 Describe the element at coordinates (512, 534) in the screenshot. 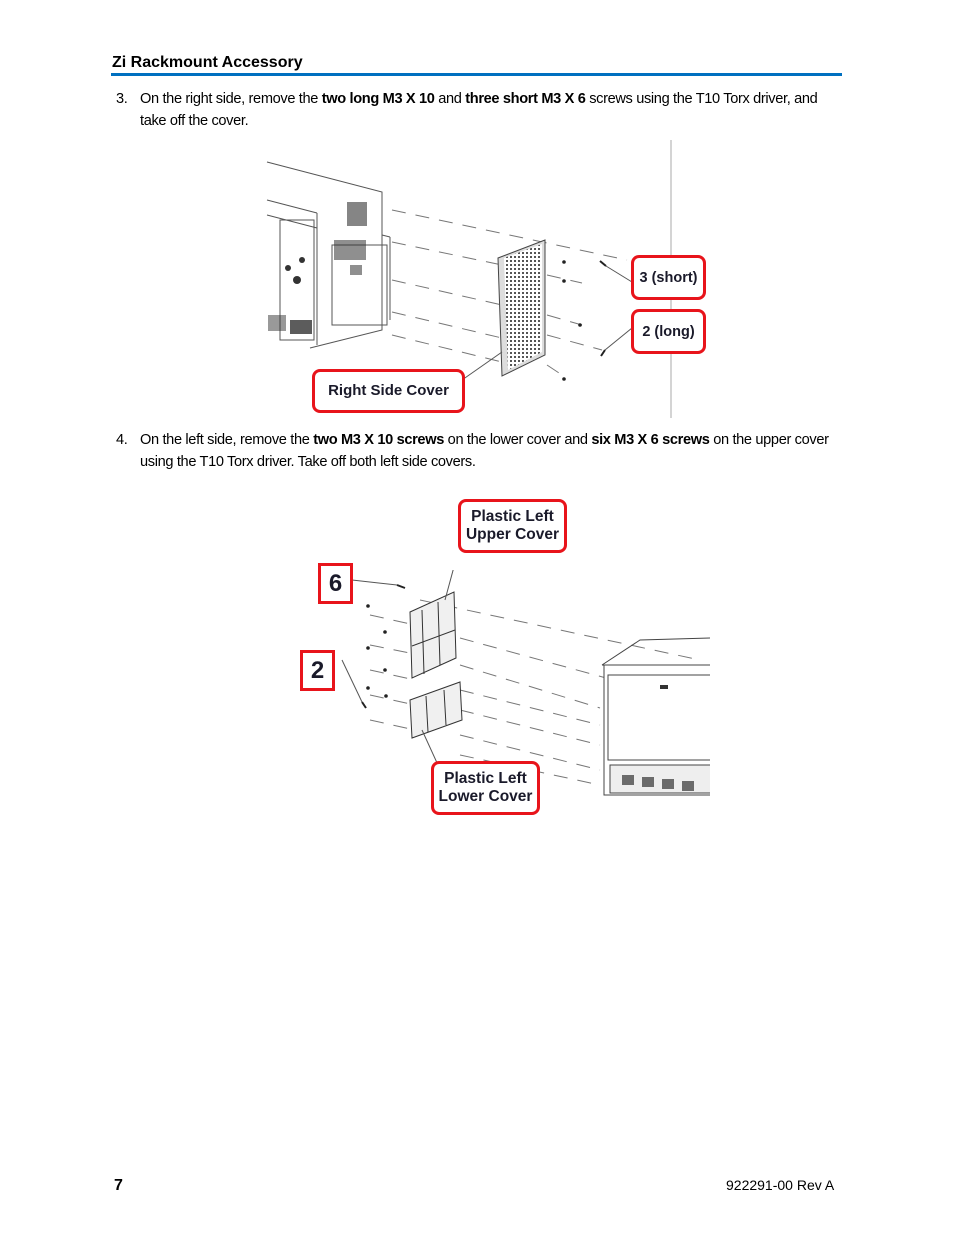

I see `callout-line: Upper Cover` at that location.